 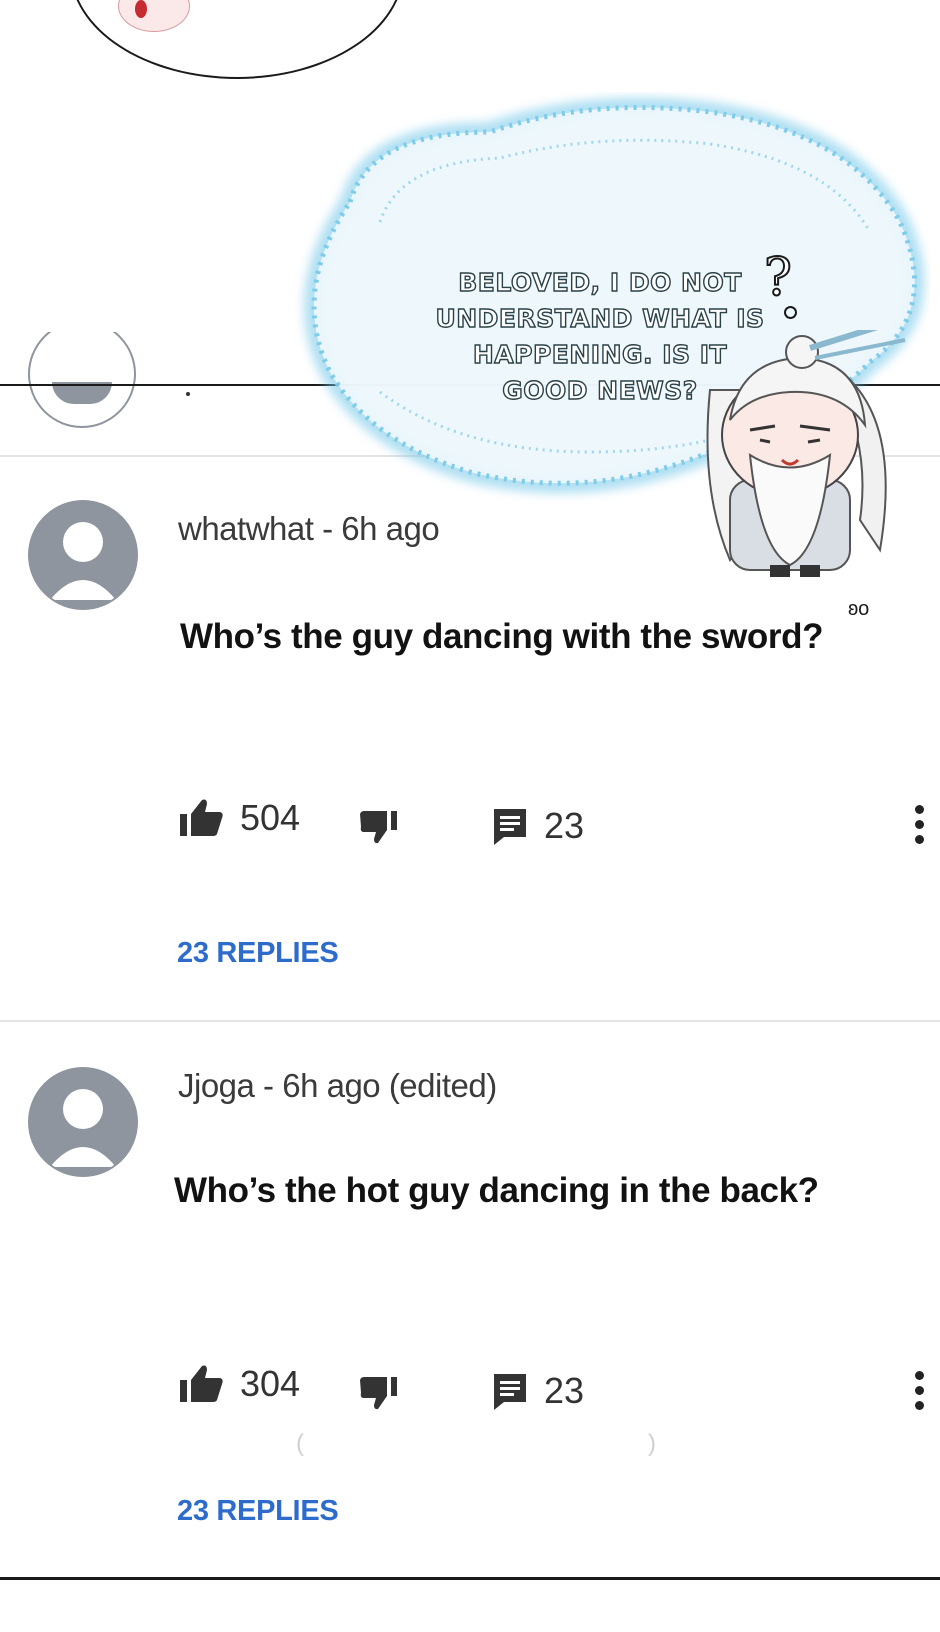 What do you see at coordinates (502, 636) in the screenshot?
I see `comment-text: Who’s the guy dancing with the sword?` at bounding box center [502, 636].